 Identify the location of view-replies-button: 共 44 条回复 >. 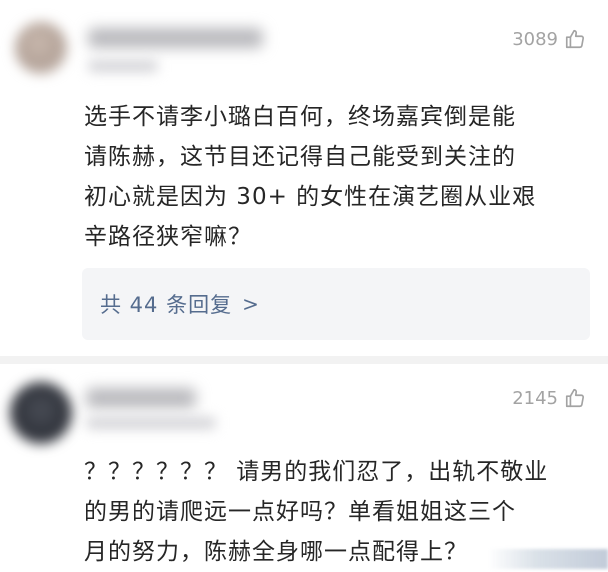
(336, 304).